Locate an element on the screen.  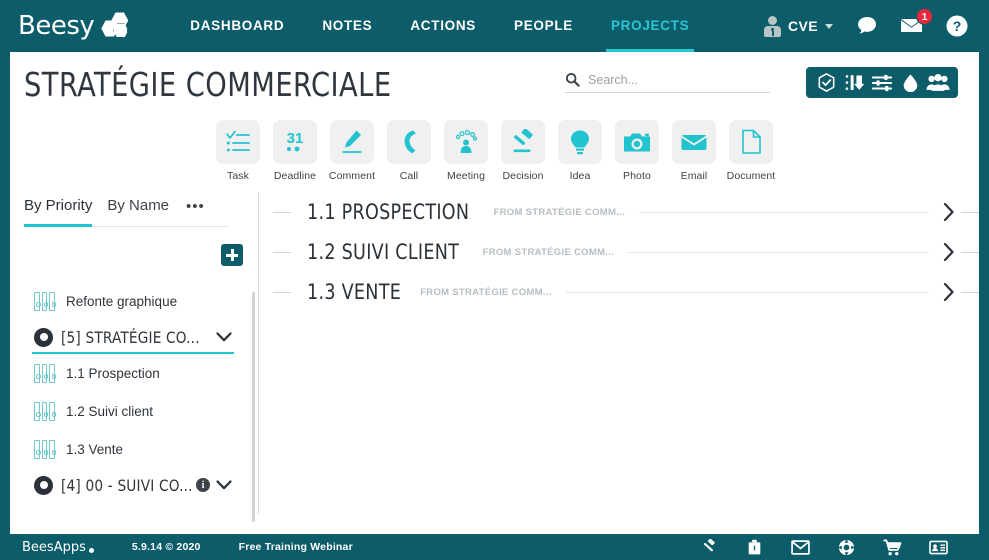
action-type-comment: Comment is located at coordinates (352, 151).